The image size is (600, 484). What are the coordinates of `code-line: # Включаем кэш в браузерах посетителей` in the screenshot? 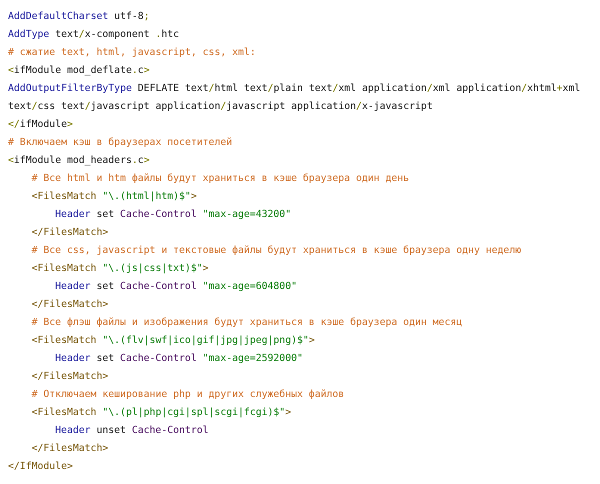 It's located at (121, 143).